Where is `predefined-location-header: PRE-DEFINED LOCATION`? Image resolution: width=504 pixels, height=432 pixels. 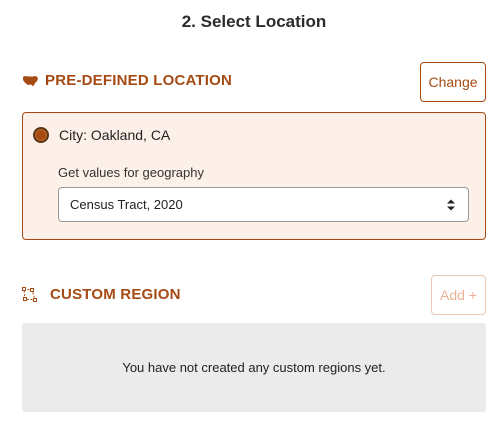
predefined-location-header: PRE-DEFINED LOCATION is located at coordinates (127, 80).